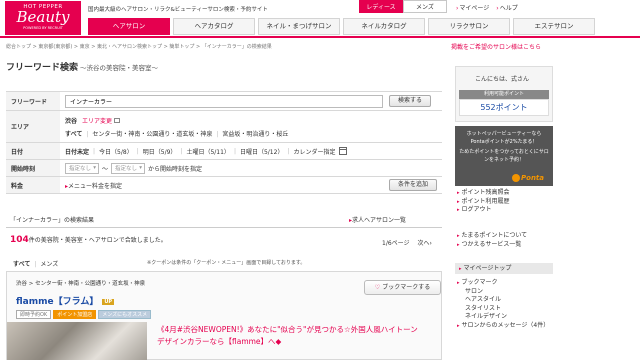  I want to click on heart-icon: ♡, so click(377, 287).